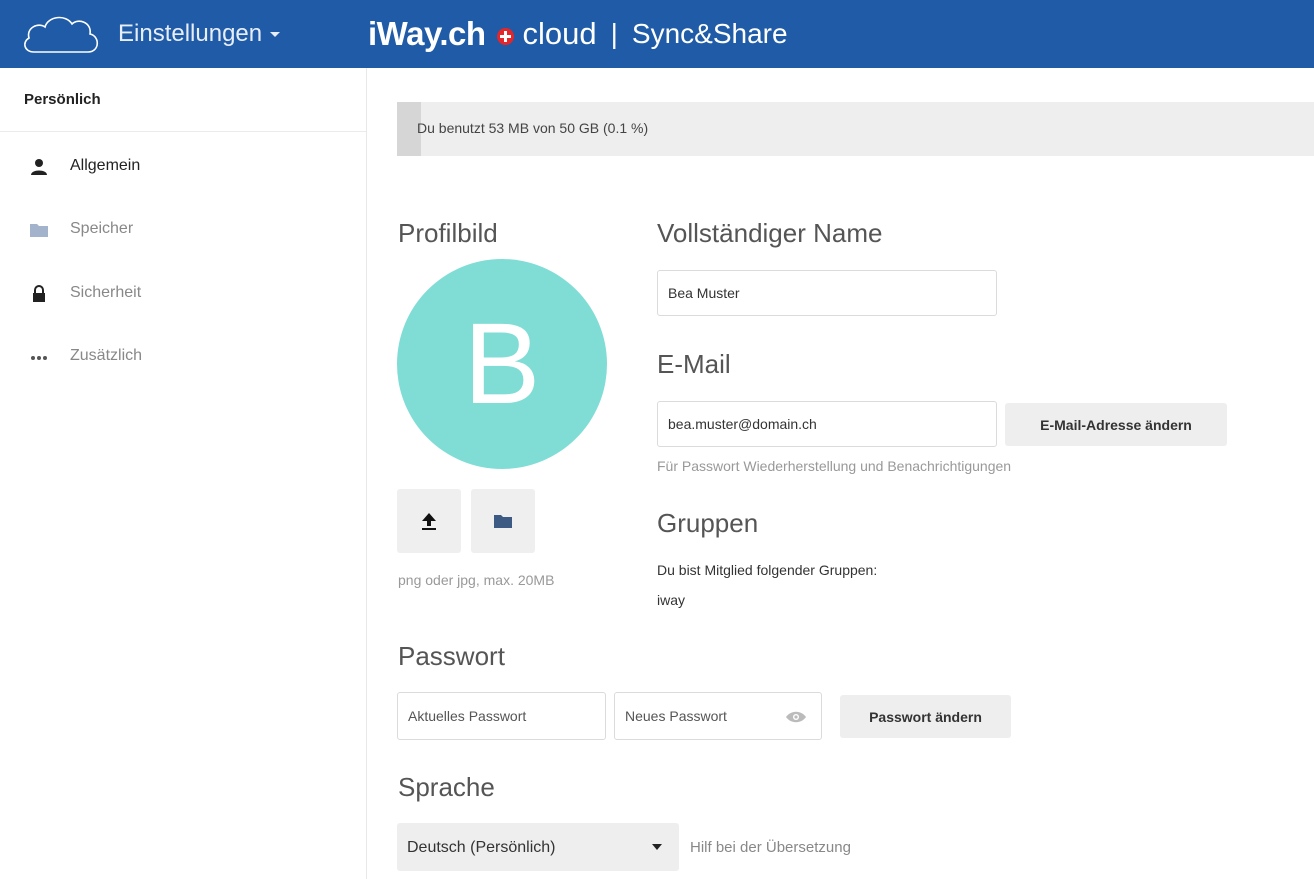 The height and width of the screenshot is (879, 1314). I want to click on full-name-title: Vollständiger Name, so click(770, 233).